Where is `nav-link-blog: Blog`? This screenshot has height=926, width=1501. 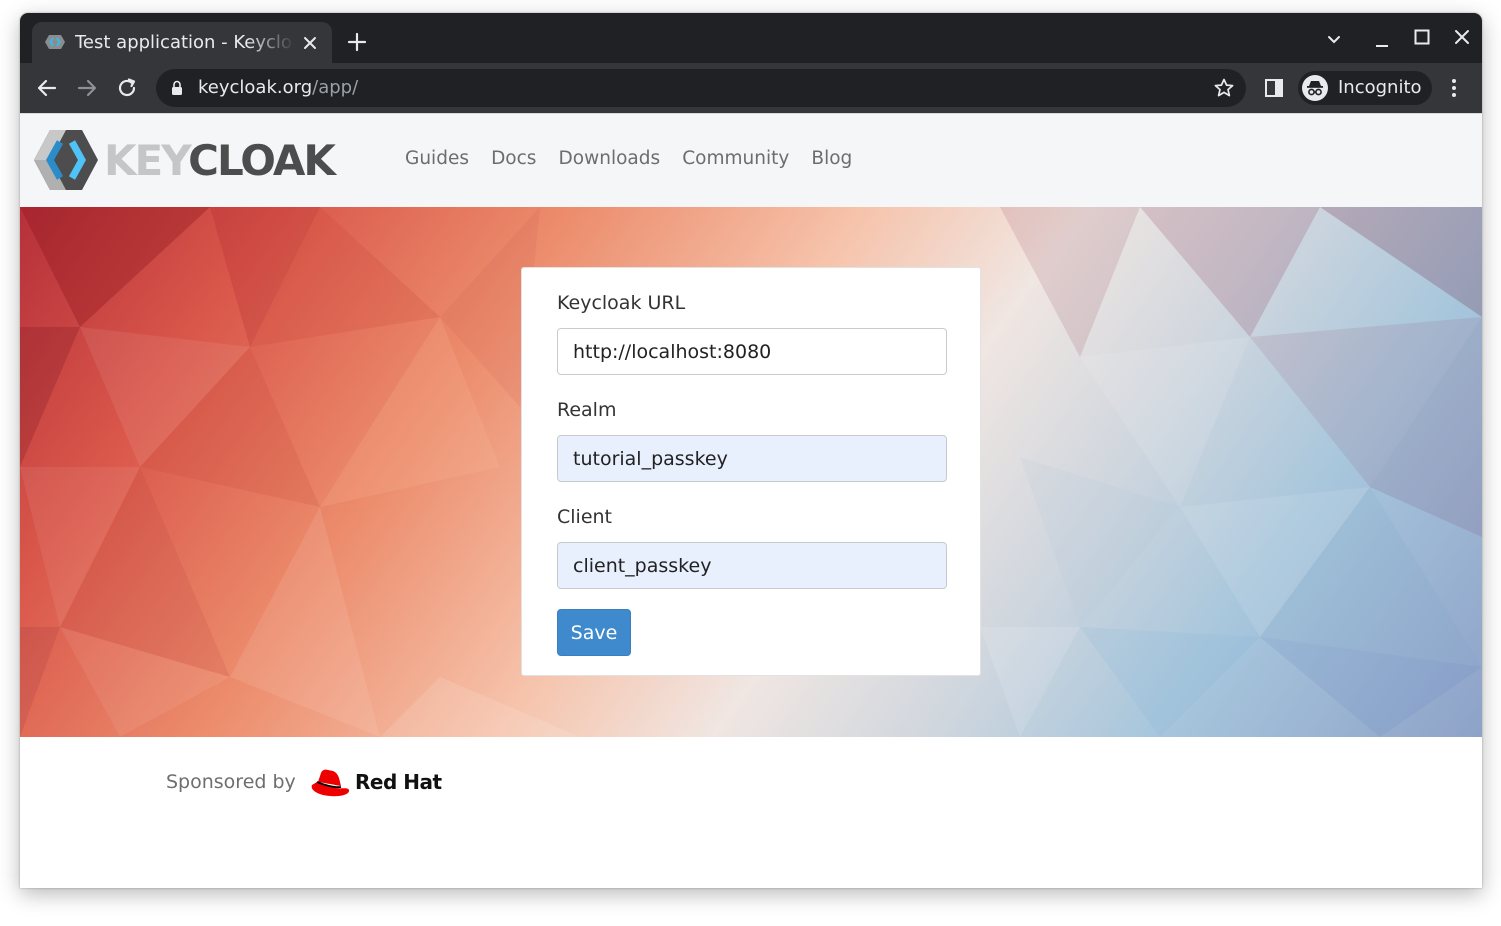
nav-link-blog: Blog is located at coordinates (831, 158).